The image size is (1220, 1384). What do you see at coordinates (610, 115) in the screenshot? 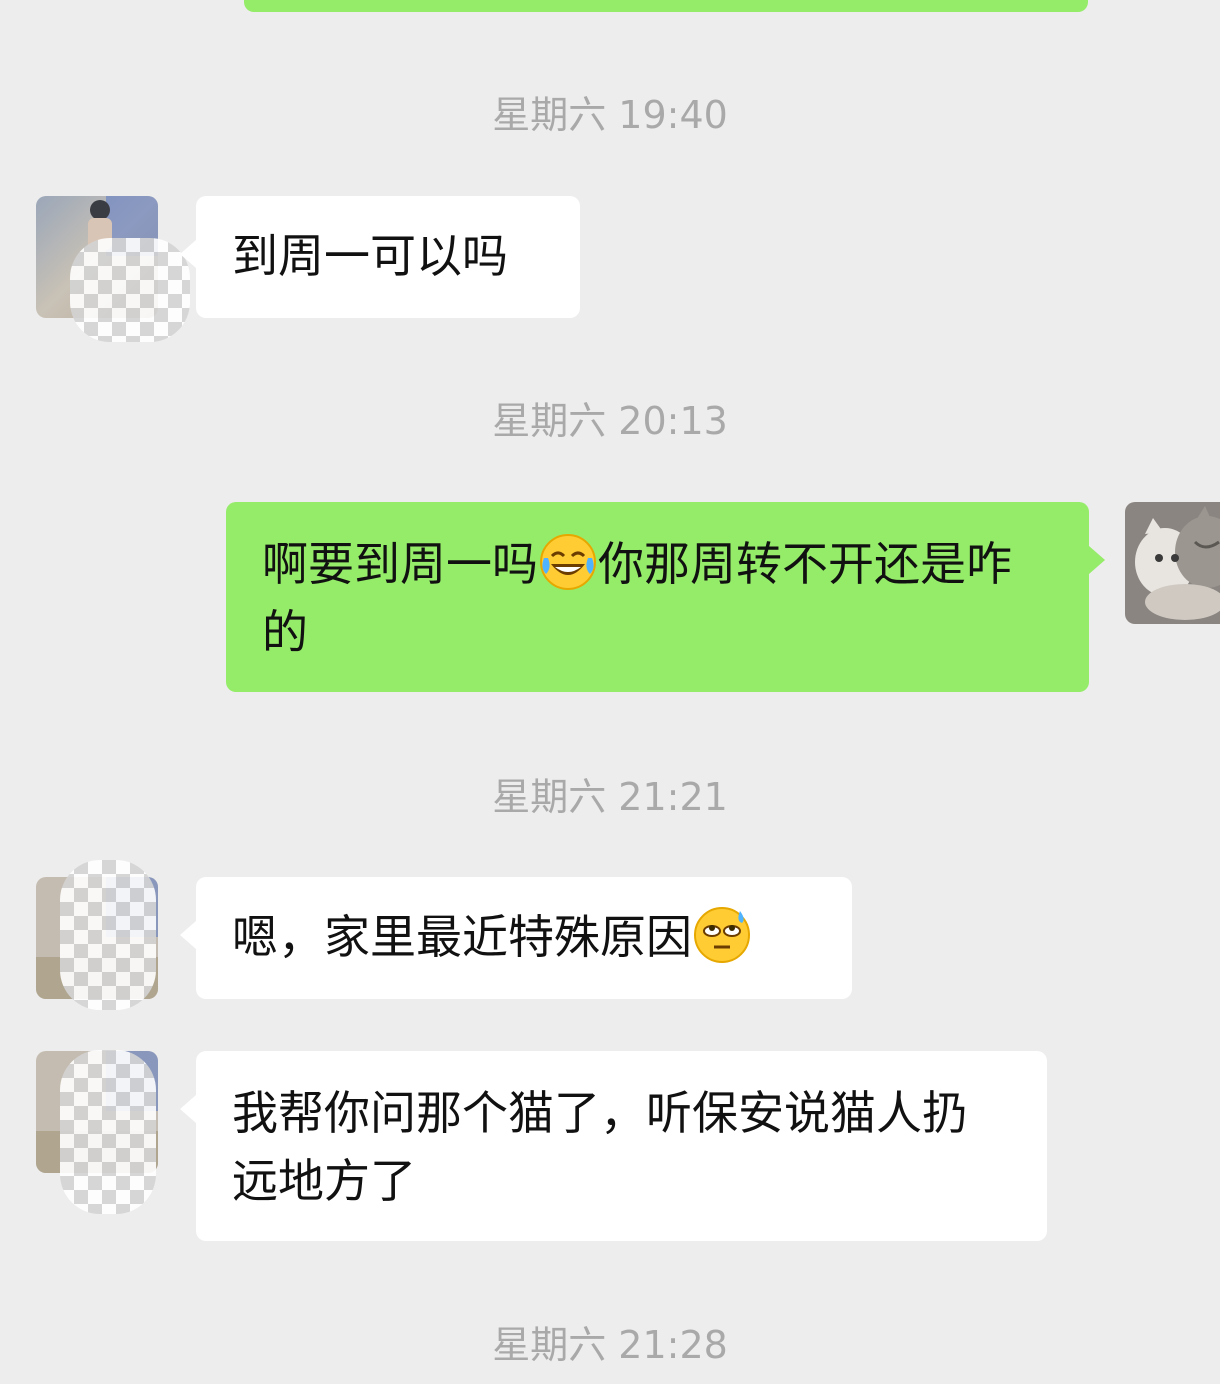
I see `timestamp: 星期六 19:40` at bounding box center [610, 115].